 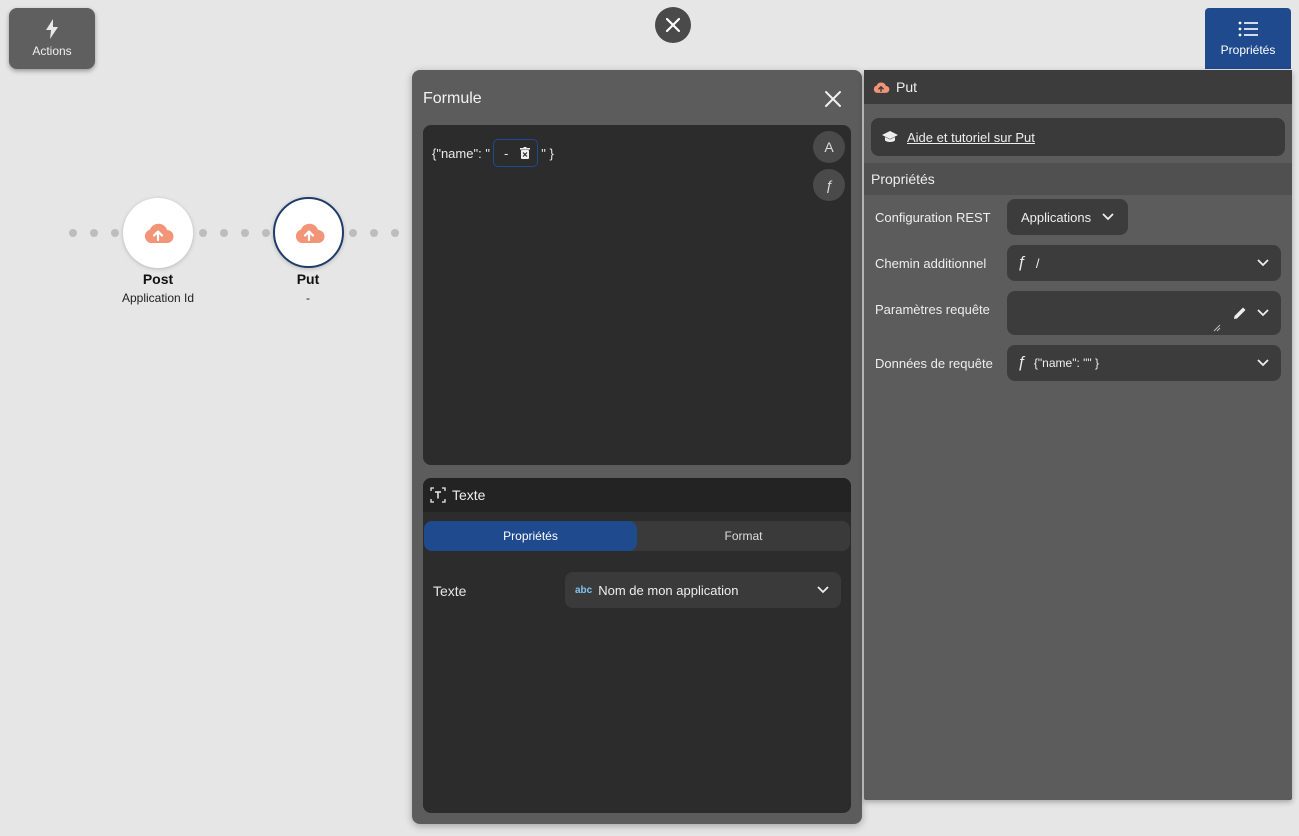 What do you see at coordinates (934, 363) in the screenshot?
I see `request-data-label: Données de requête` at bounding box center [934, 363].